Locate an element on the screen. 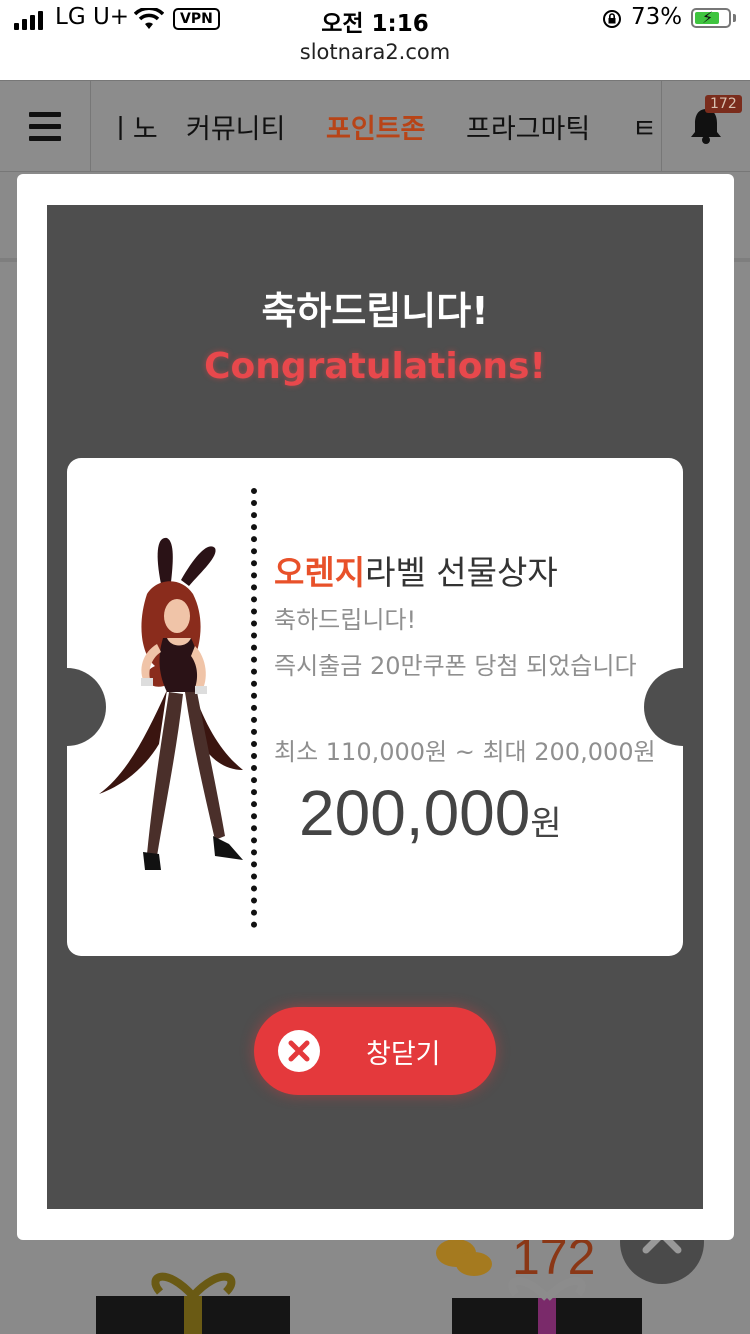 The height and width of the screenshot is (1334, 750). url-label: slotnara2.com is located at coordinates (375, 52).